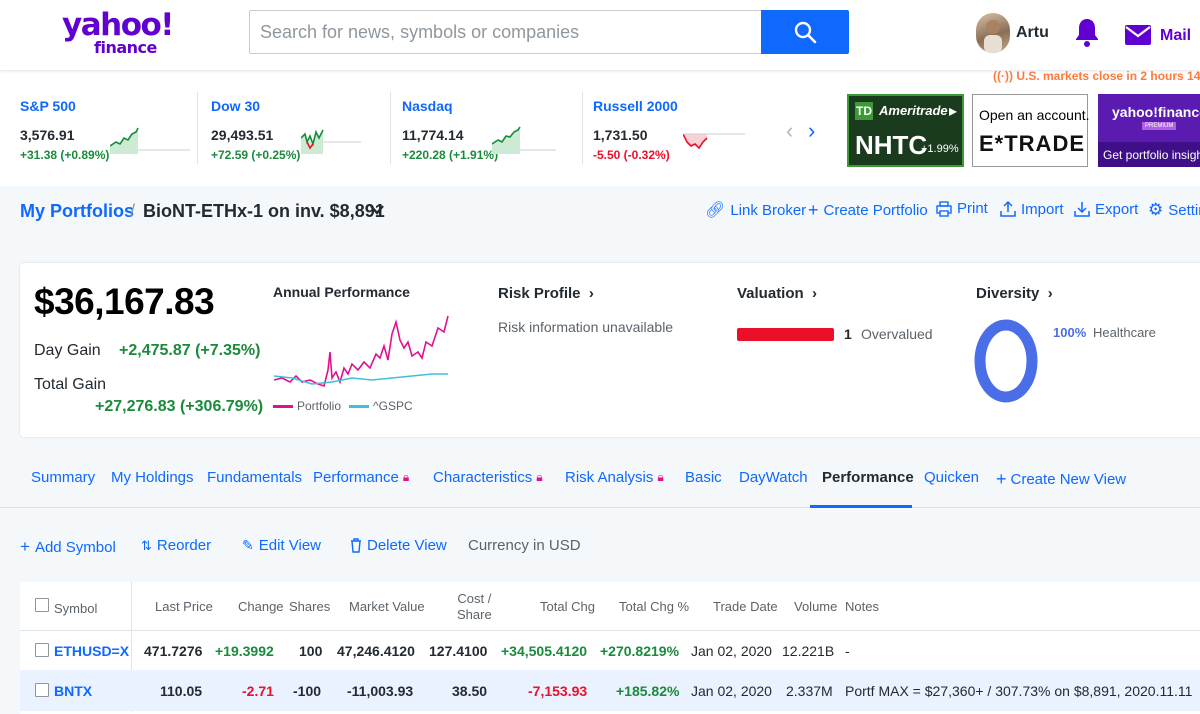  What do you see at coordinates (731, 691) in the screenshot?
I see `trade-date: Jan 02, 2020` at bounding box center [731, 691].